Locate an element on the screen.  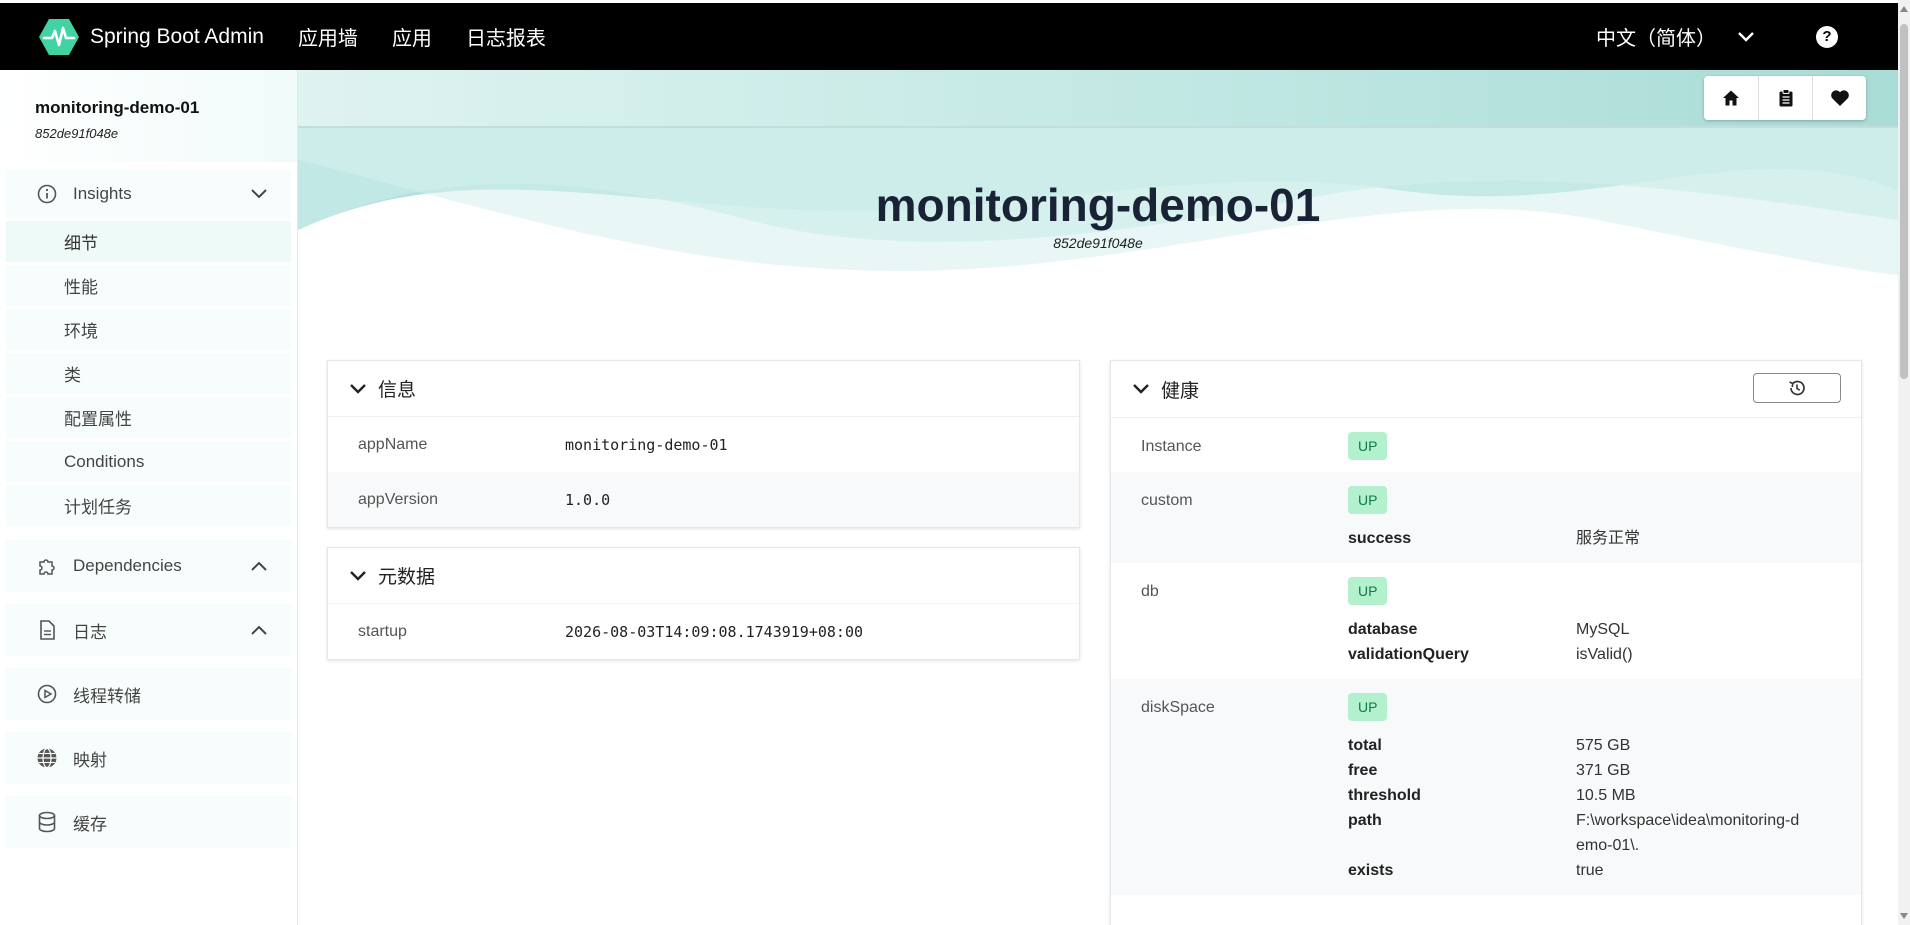
language-label: 中文（简体） is located at coordinates (1656, 39).